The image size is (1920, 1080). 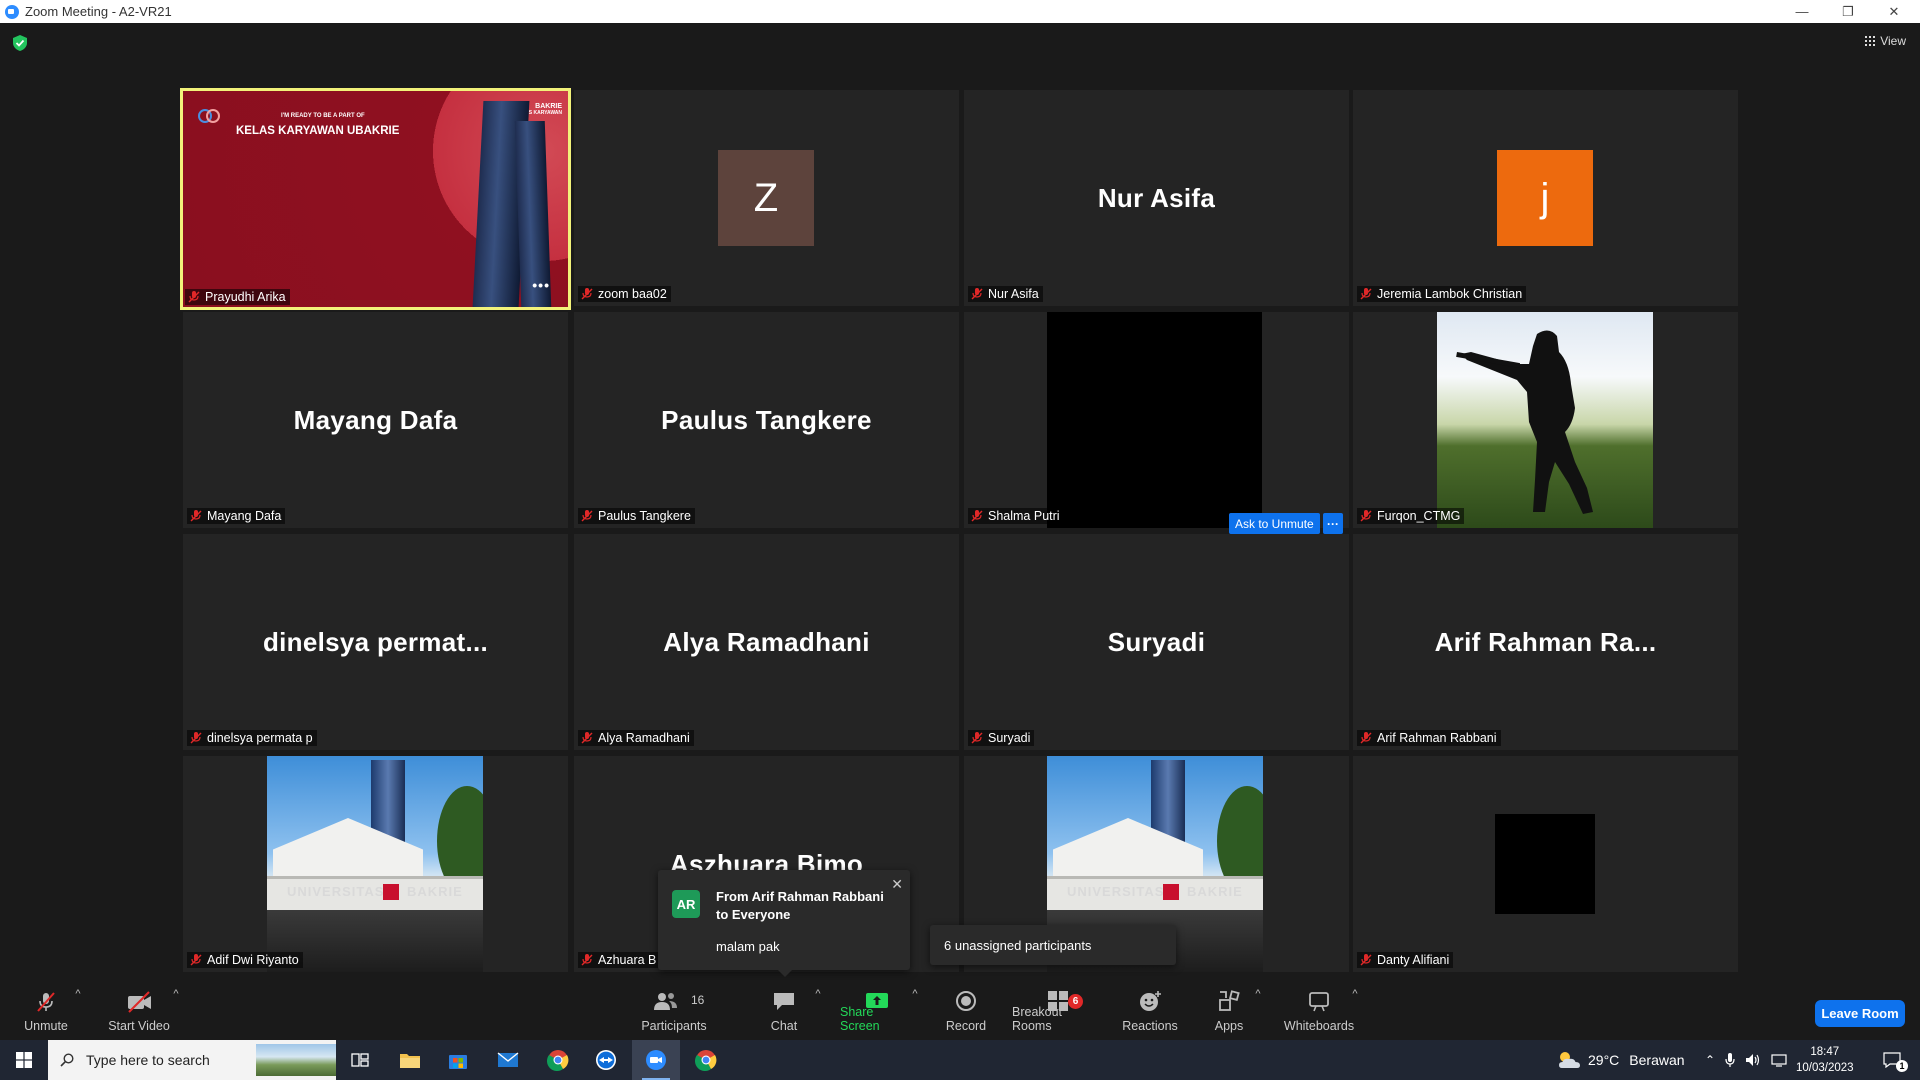 I want to click on minimize-button: —, so click(x=1802, y=11).